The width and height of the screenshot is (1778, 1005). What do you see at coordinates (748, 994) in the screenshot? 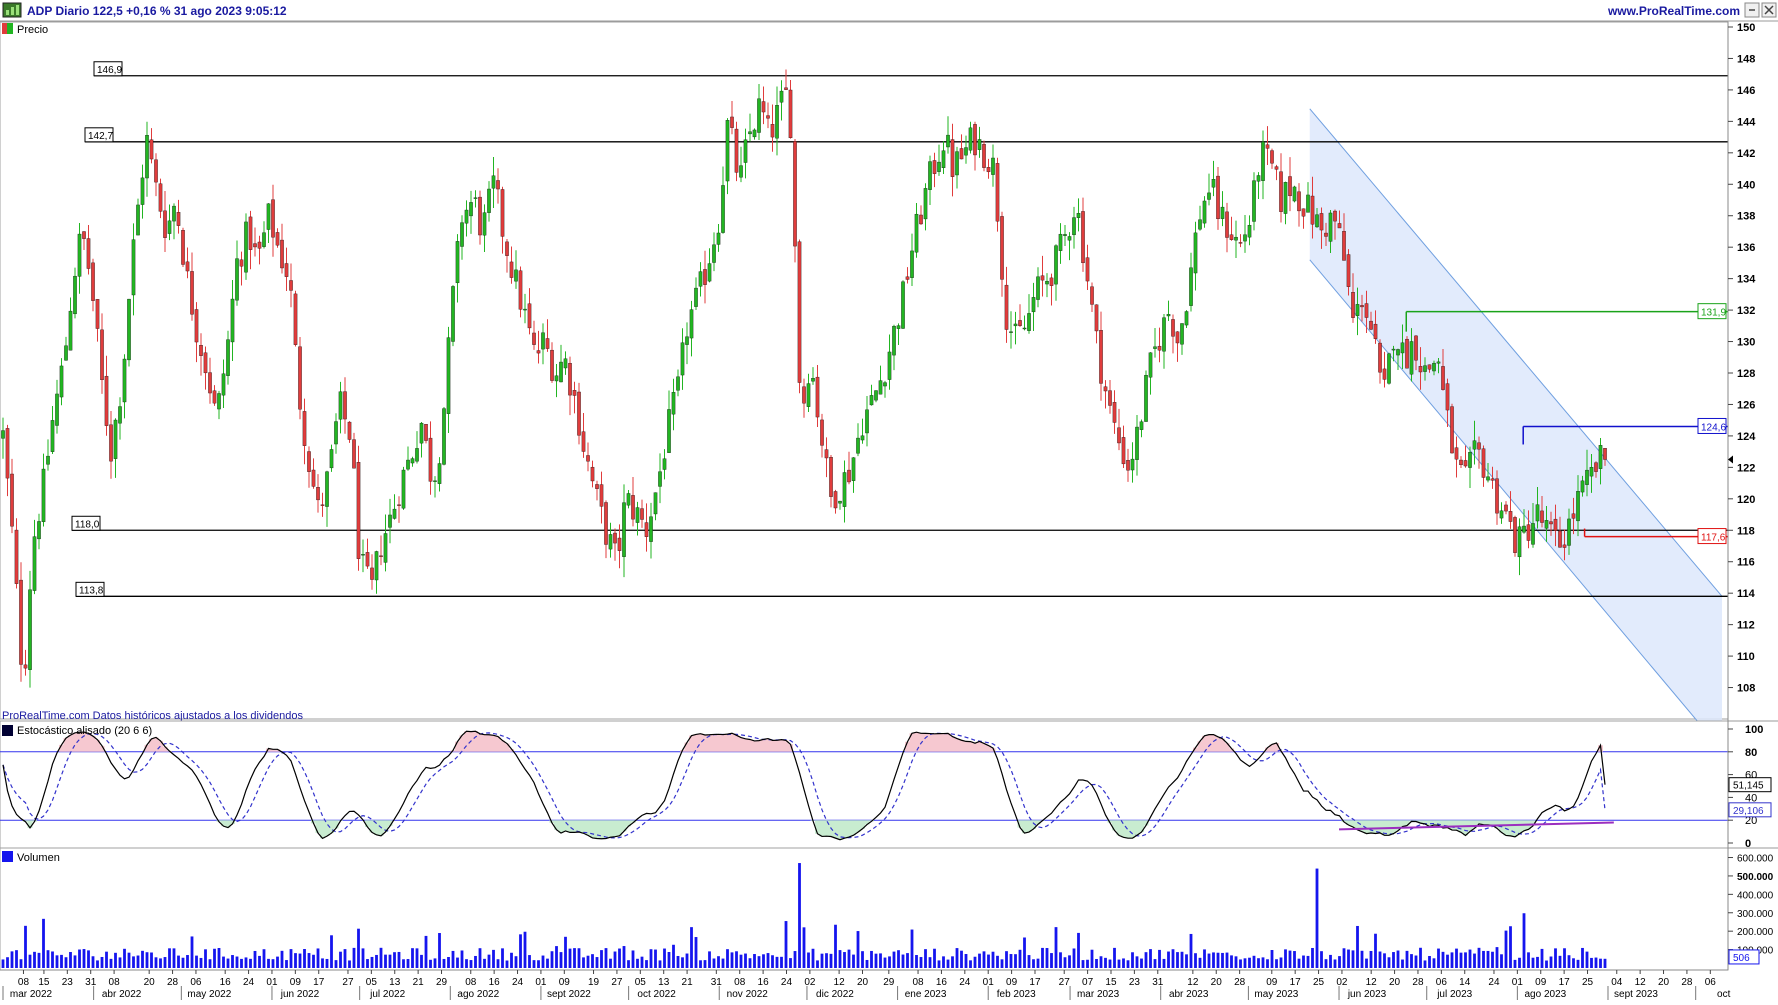
I see `month-tick-label: nov 2022` at bounding box center [748, 994].